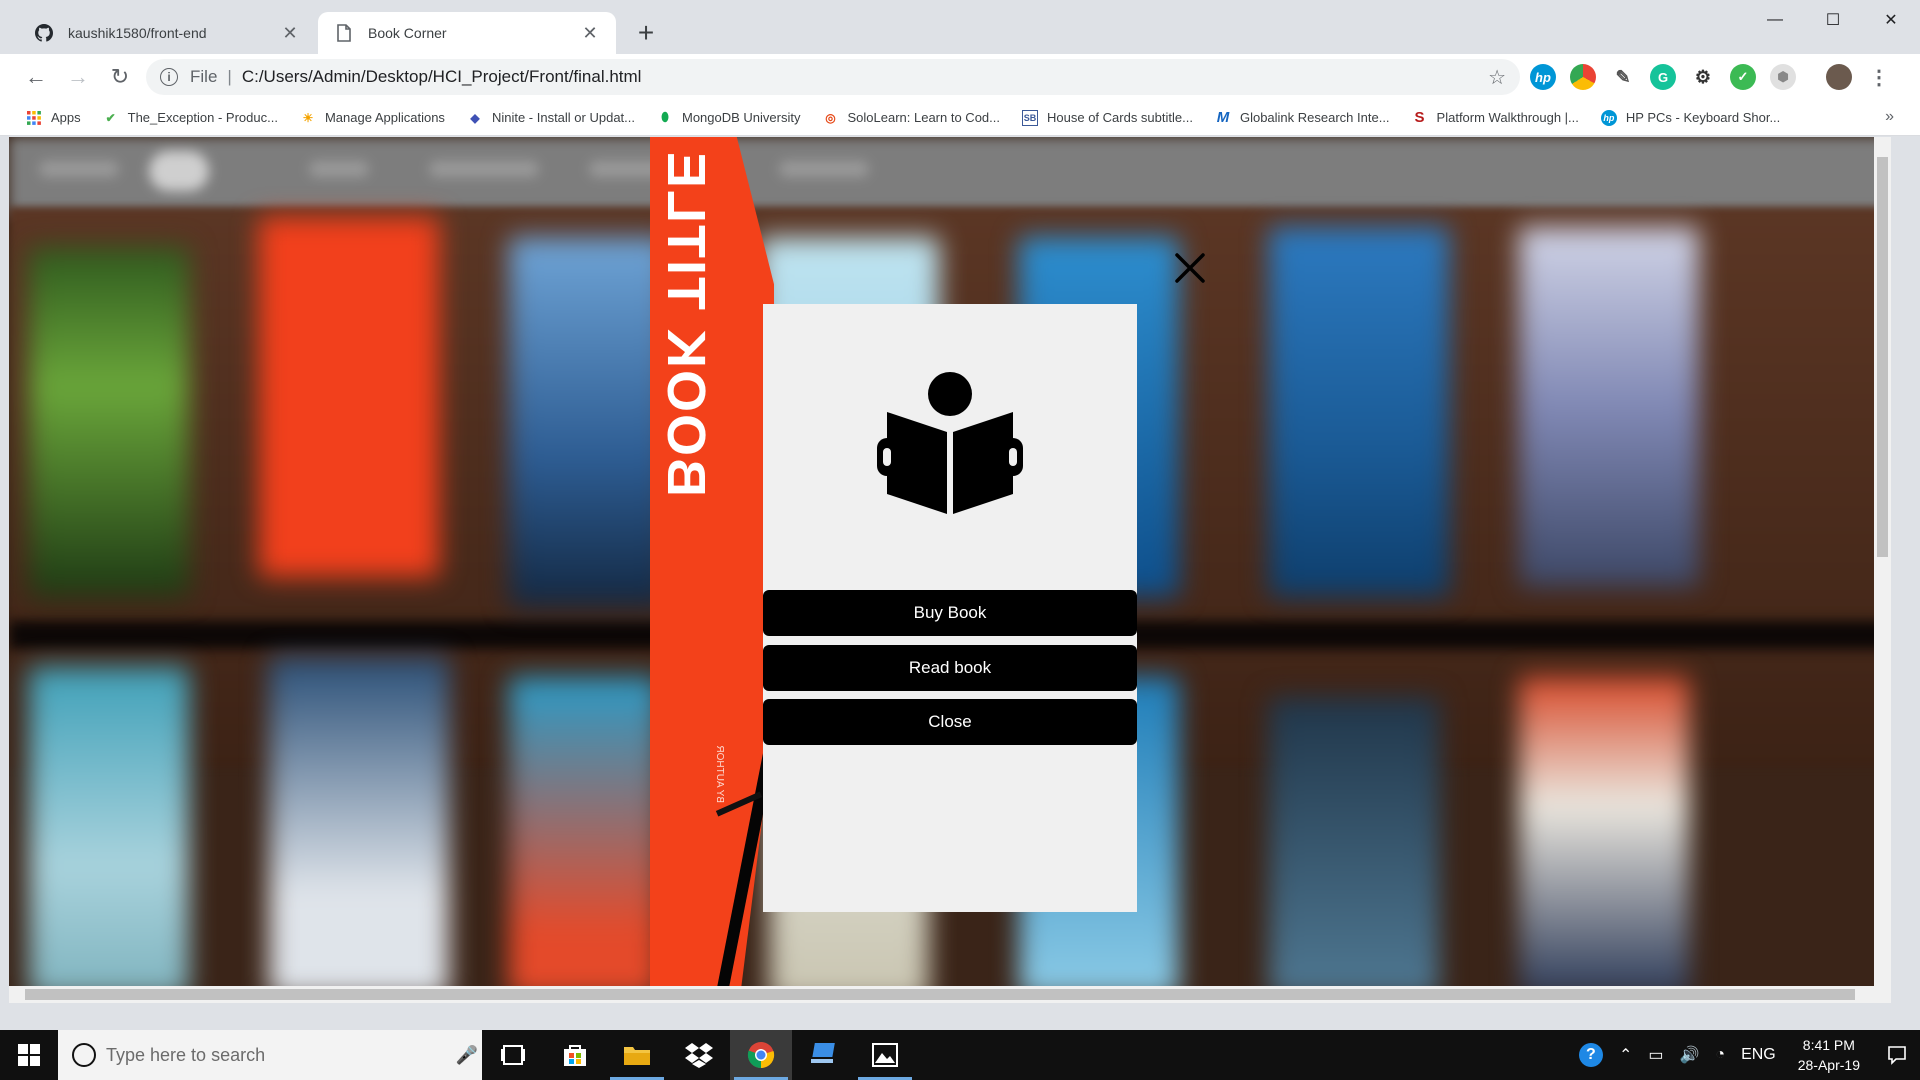 The height and width of the screenshot is (1080, 1920). I want to click on s-icon: S, so click(1419, 117).